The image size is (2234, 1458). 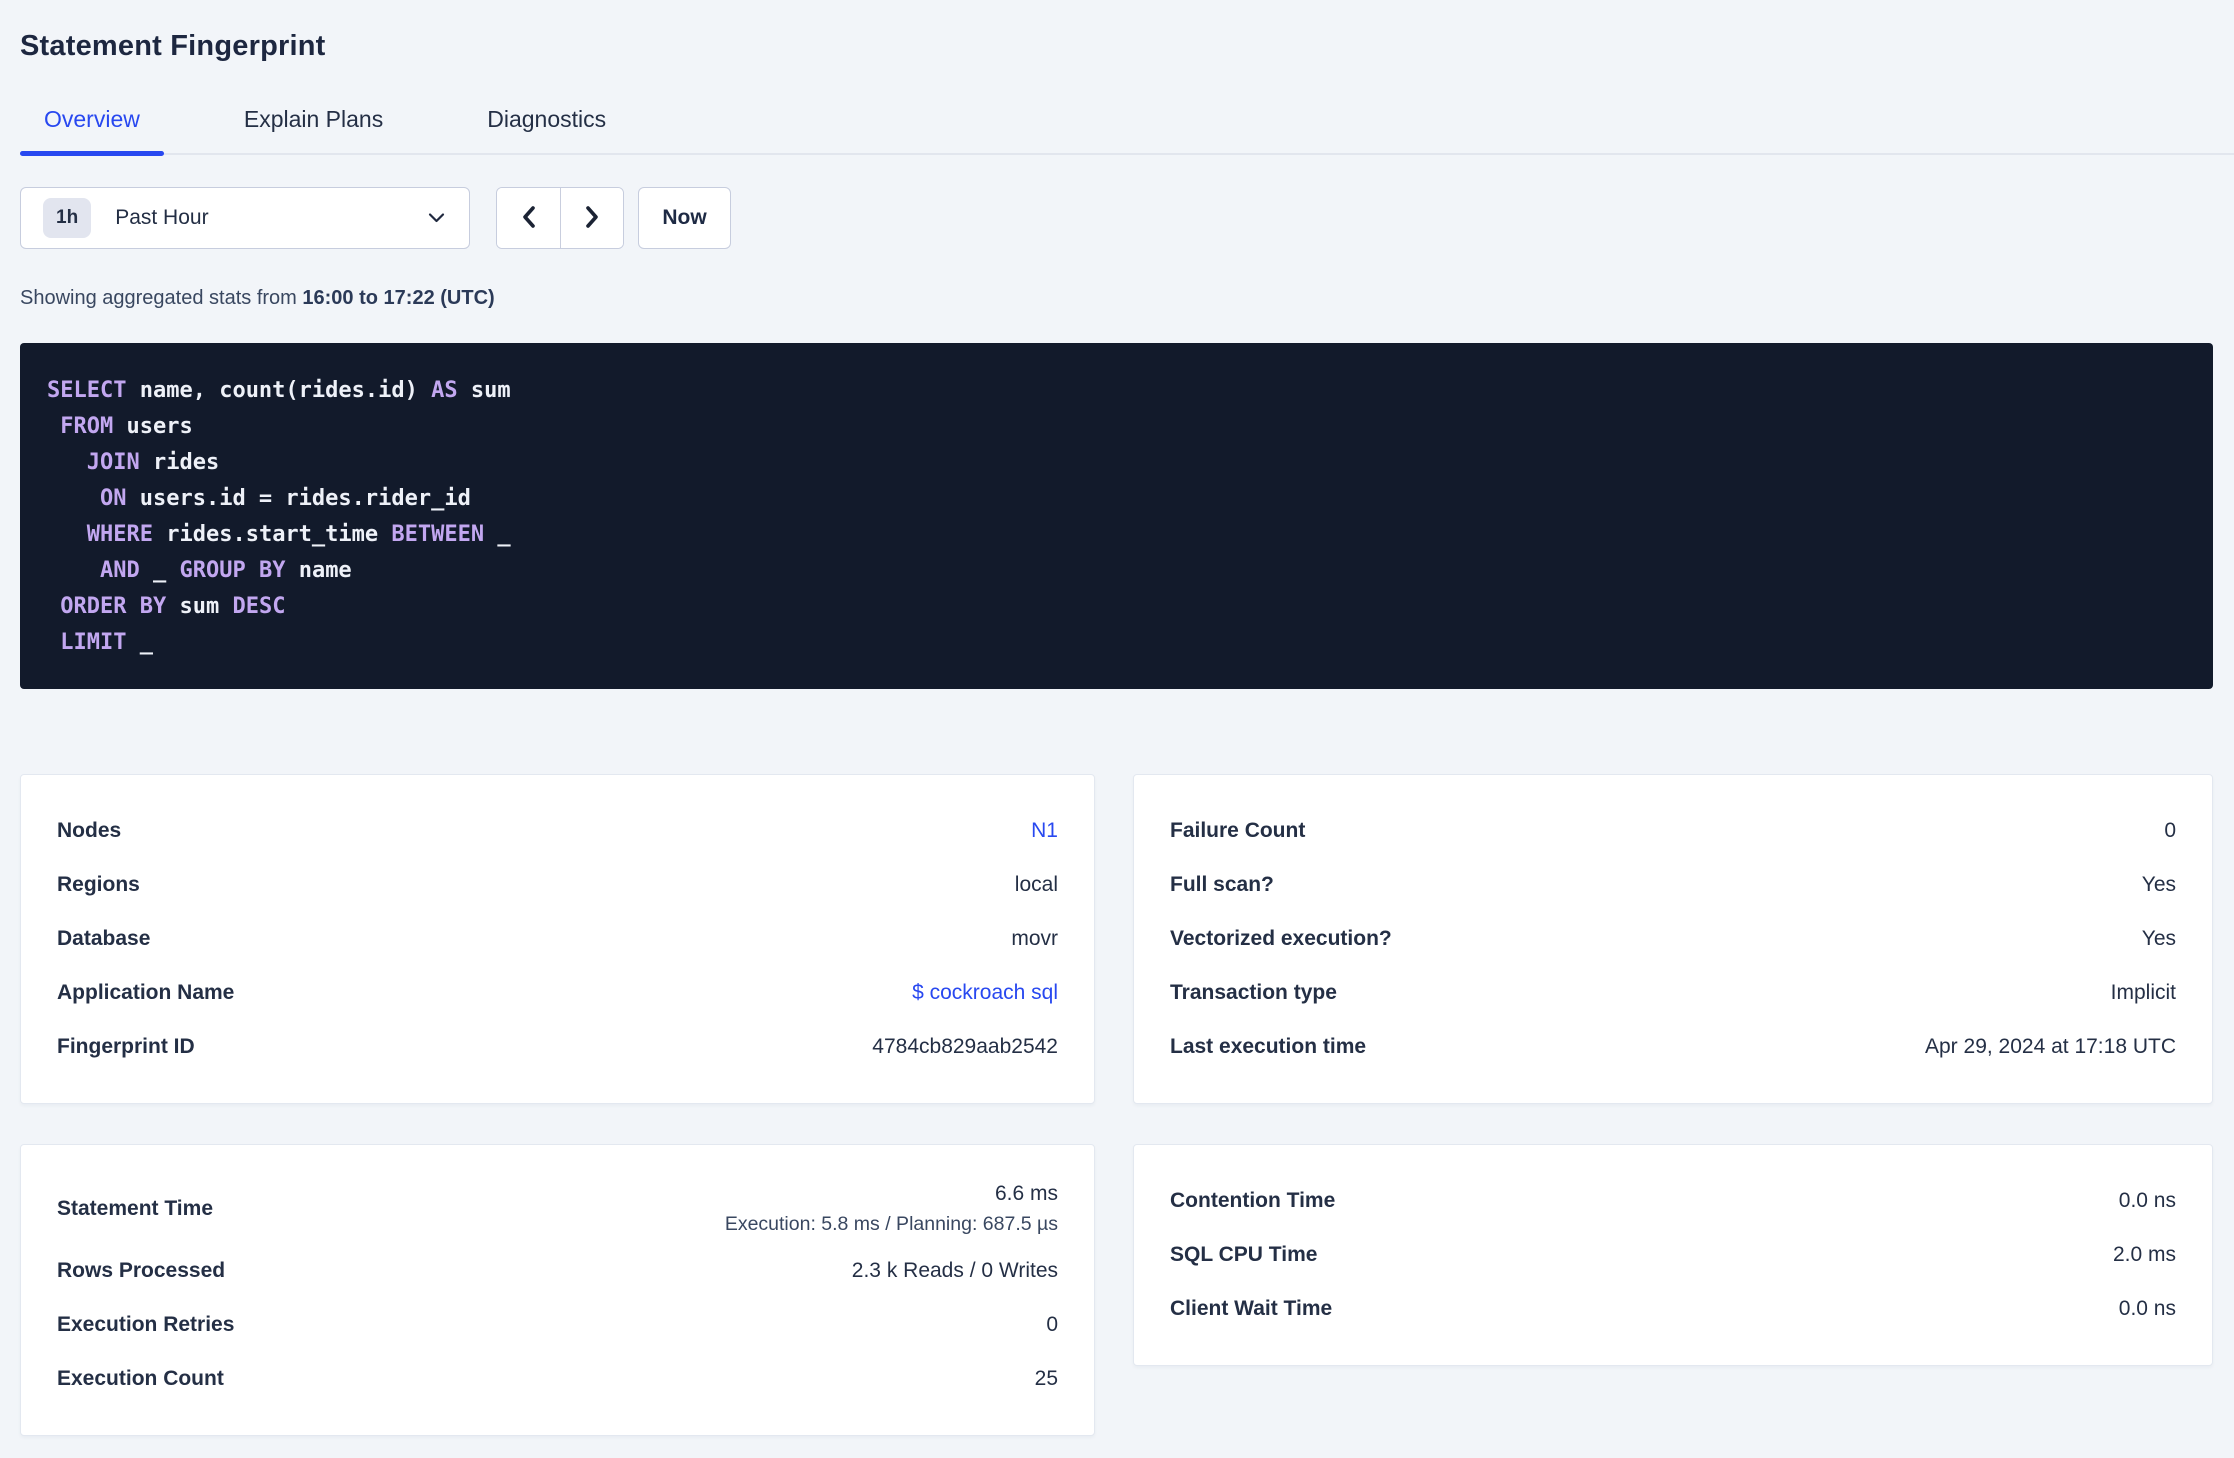 I want to click on sql-line: SELECT name, count(rides.id) AS sum, so click(x=1116, y=391).